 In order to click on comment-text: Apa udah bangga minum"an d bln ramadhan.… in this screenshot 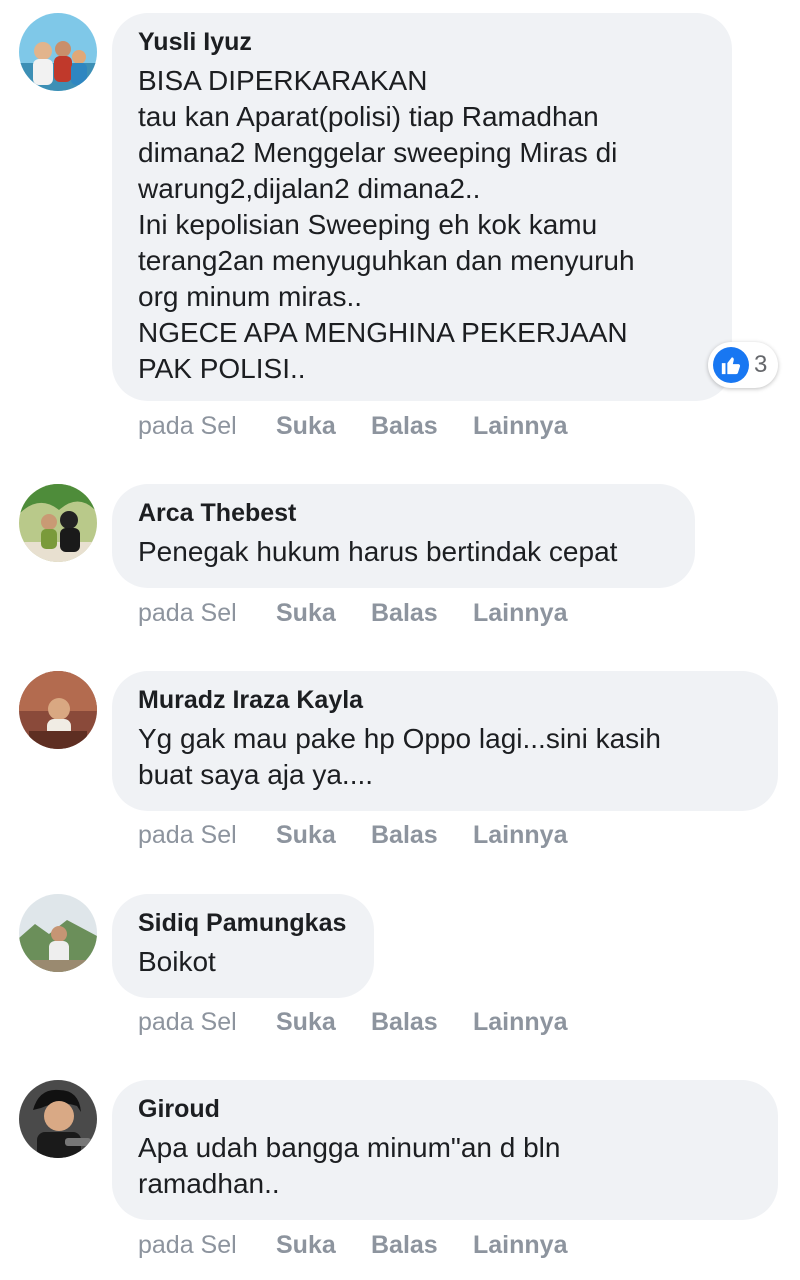, I will do `click(349, 1165)`.